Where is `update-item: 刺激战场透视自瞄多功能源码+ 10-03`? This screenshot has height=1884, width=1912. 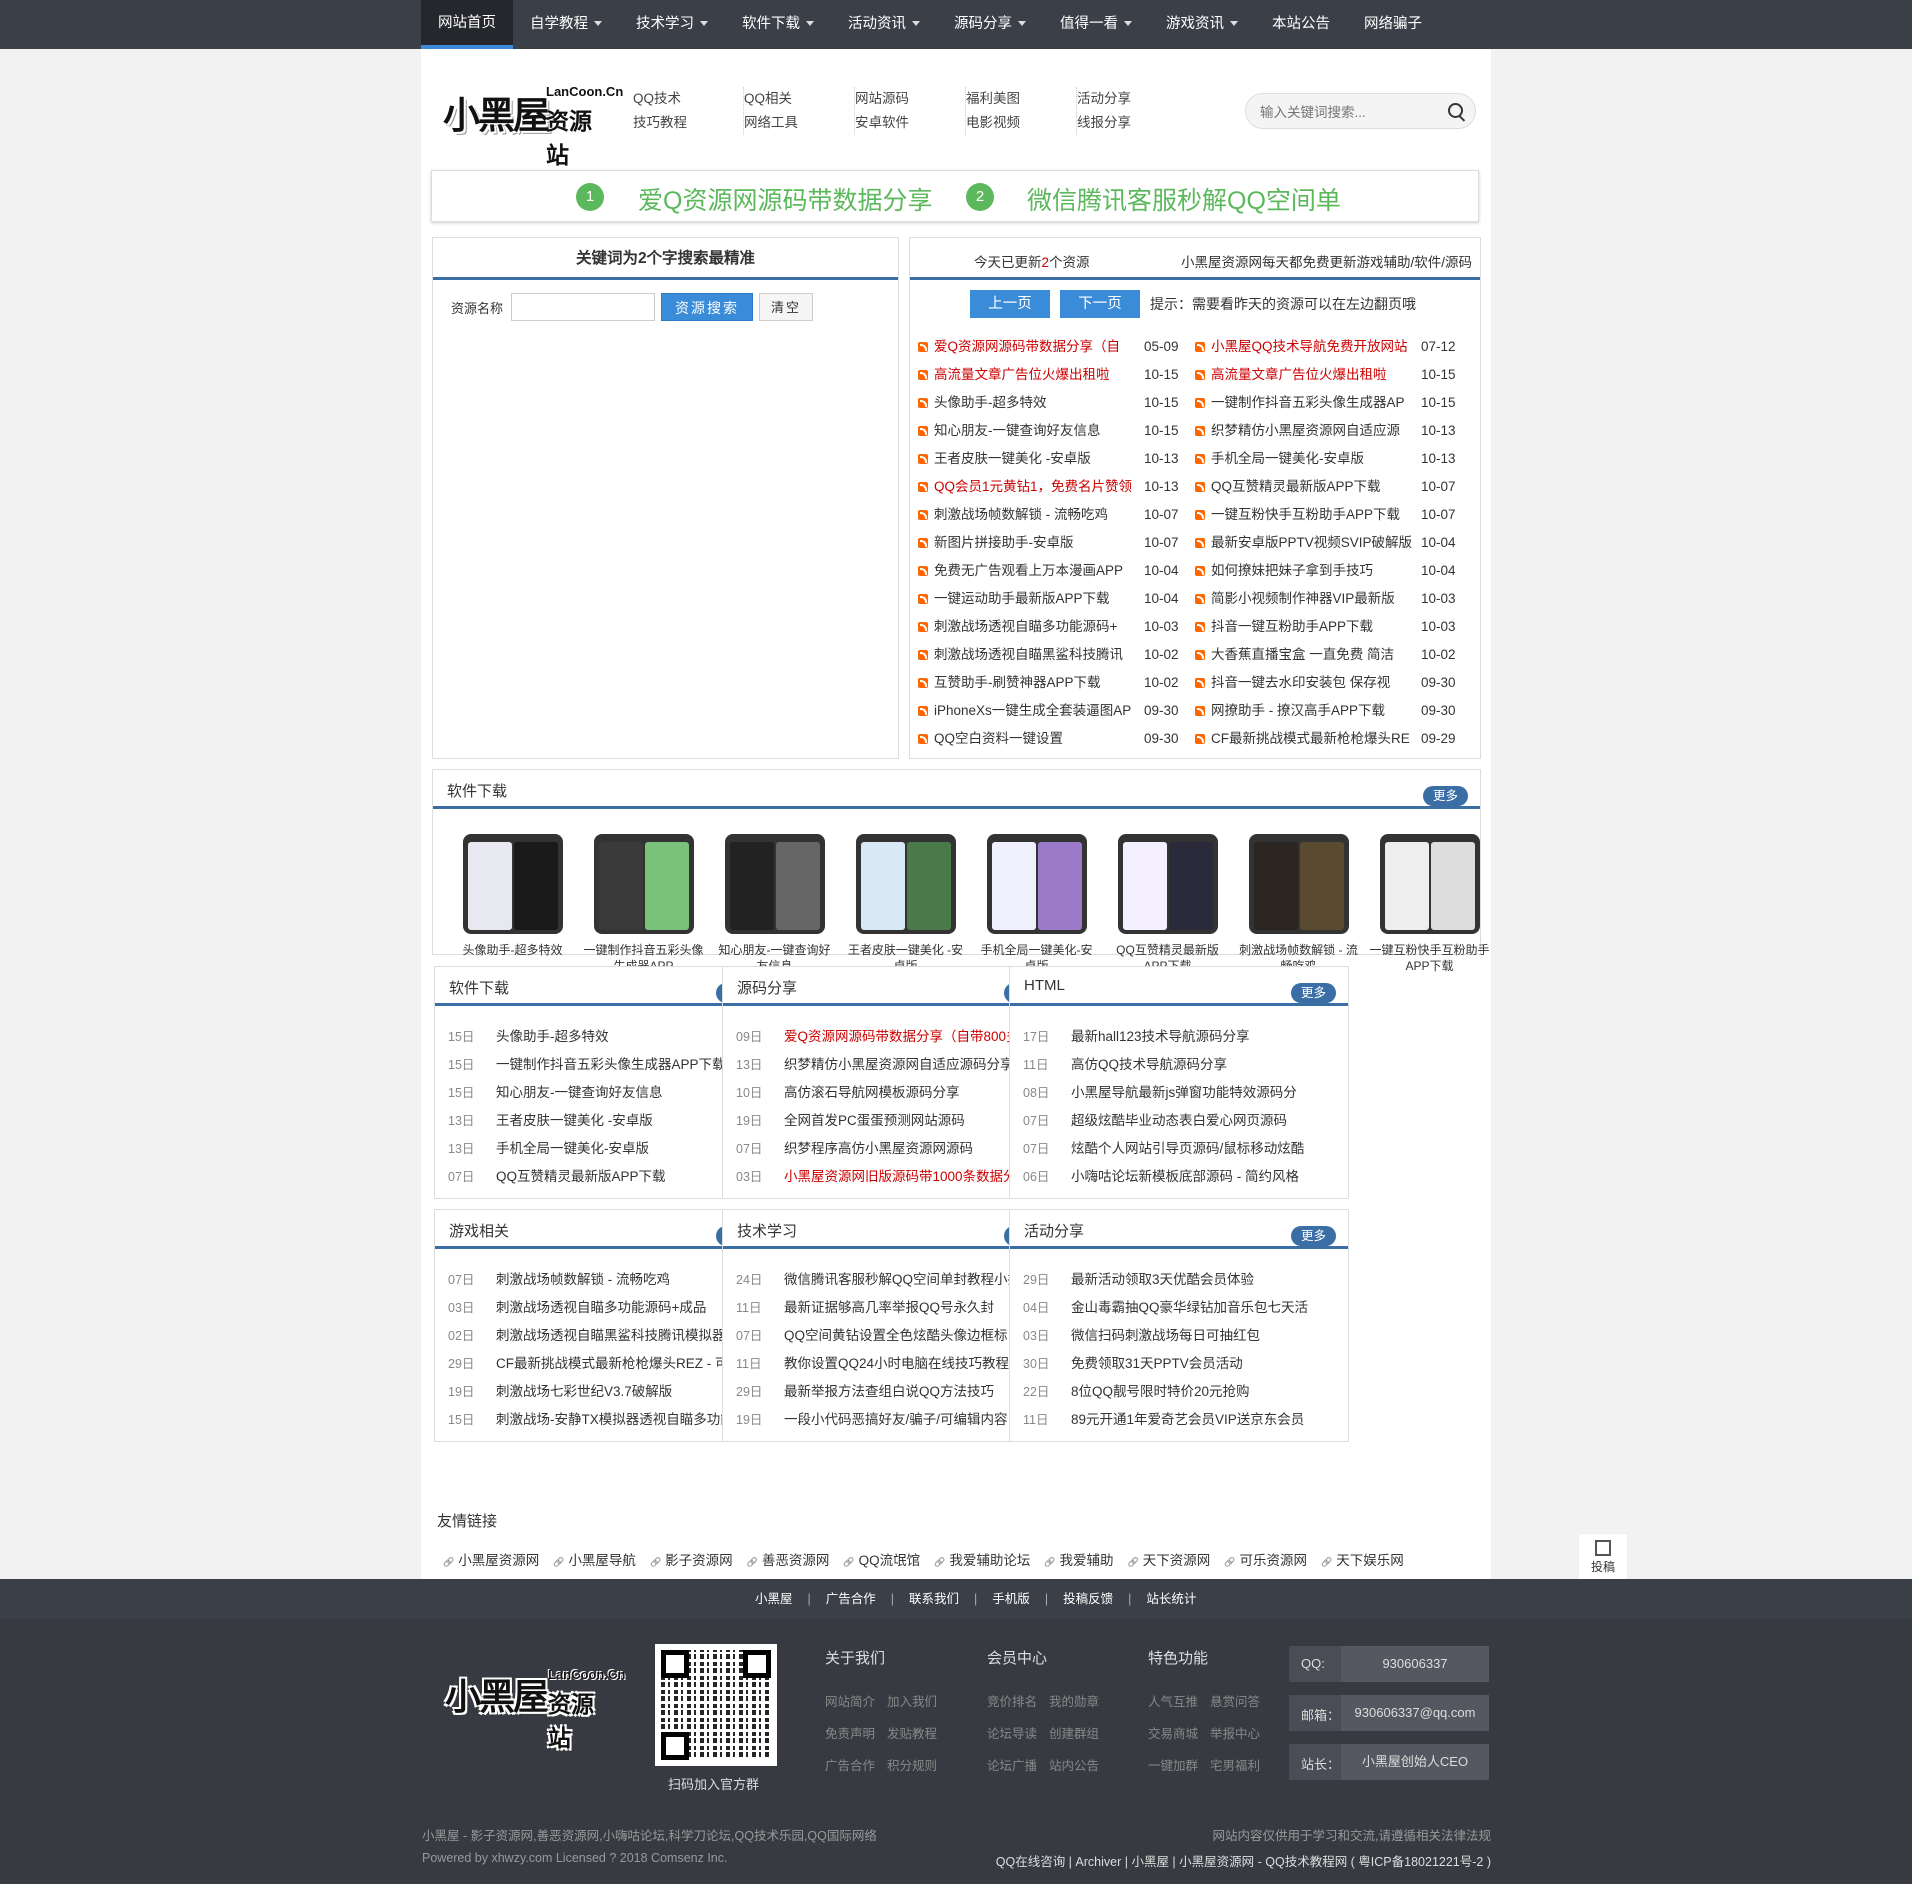 update-item: 刺激战场透视自瞄多功能源码+ 10-03 is located at coordinates (1056, 627).